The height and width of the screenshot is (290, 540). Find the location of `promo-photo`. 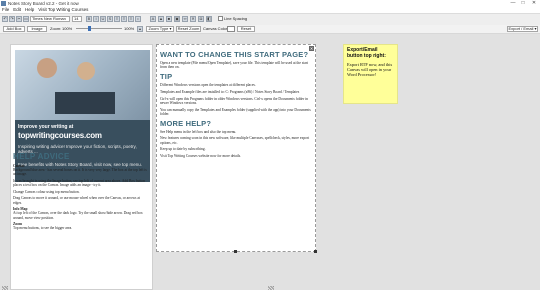

promo-photo is located at coordinates (82, 85).